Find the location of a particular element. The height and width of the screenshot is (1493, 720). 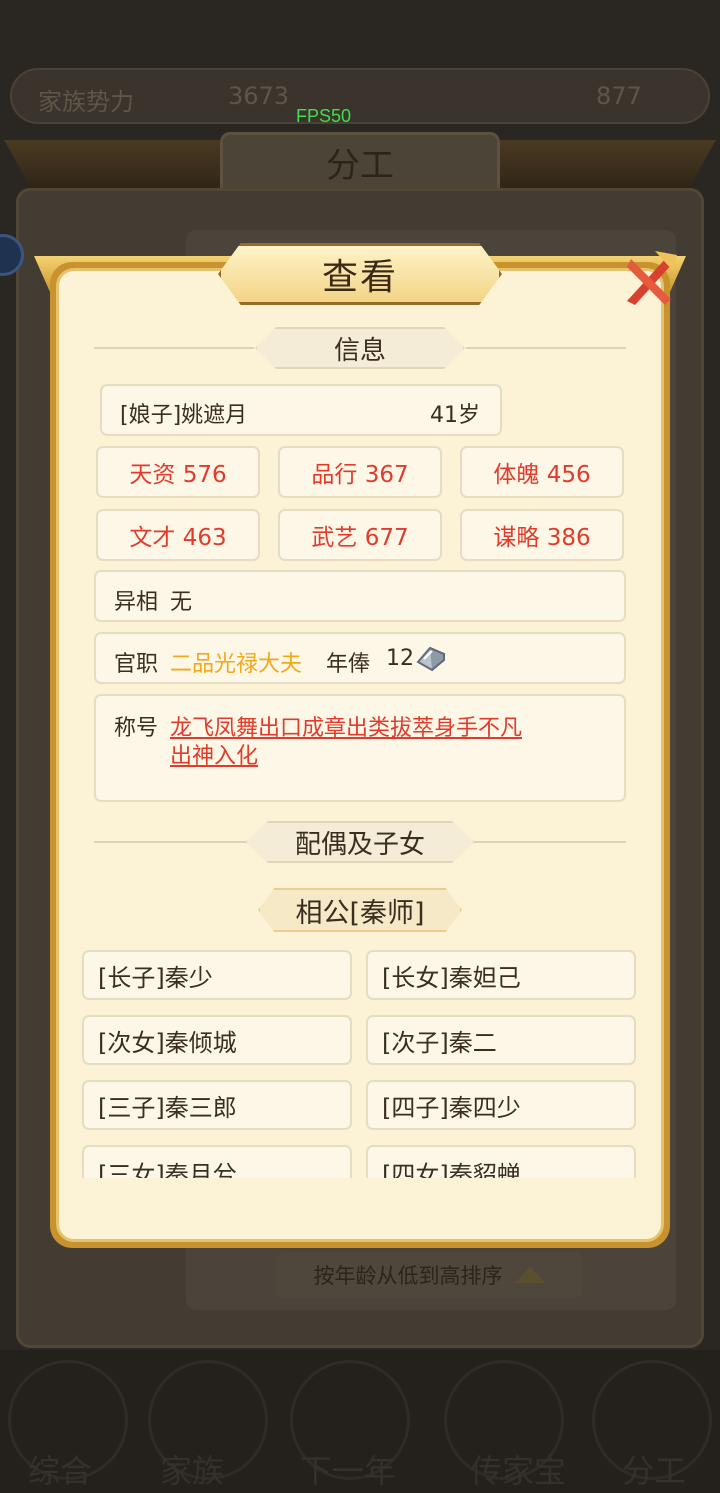

stat-literary: 文才 463 is located at coordinates (178, 535).